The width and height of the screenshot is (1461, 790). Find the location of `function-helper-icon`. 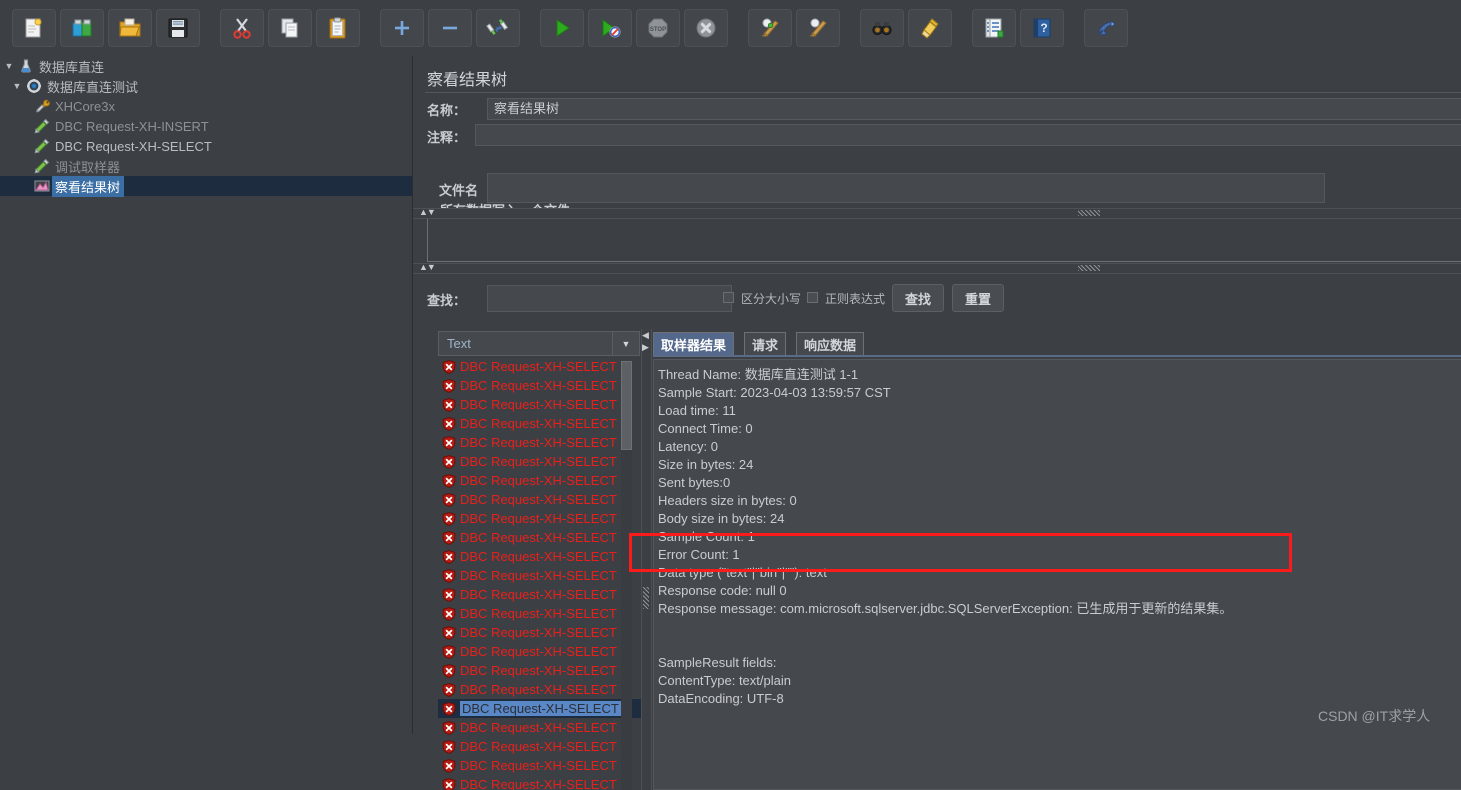

function-helper-icon is located at coordinates (994, 28).